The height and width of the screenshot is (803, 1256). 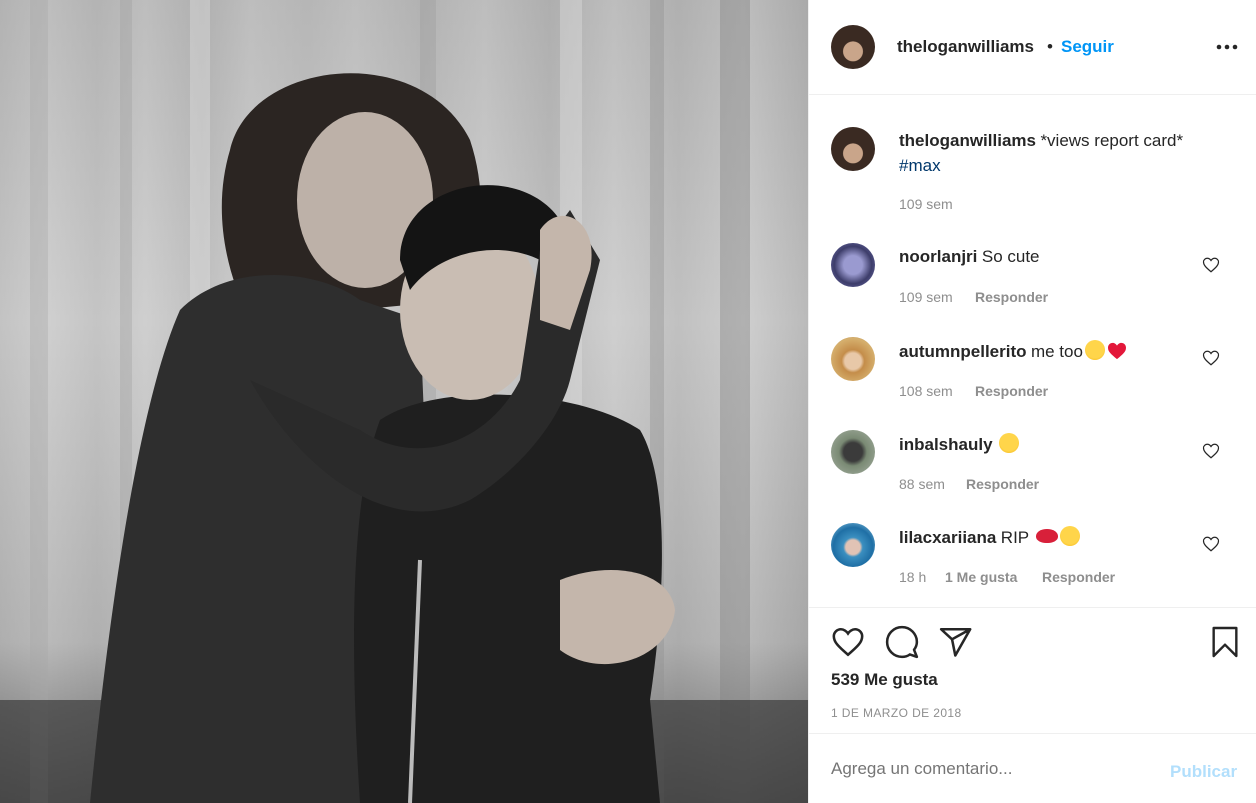 I want to click on laughing-tears-emoji, so click(x=1094, y=350).